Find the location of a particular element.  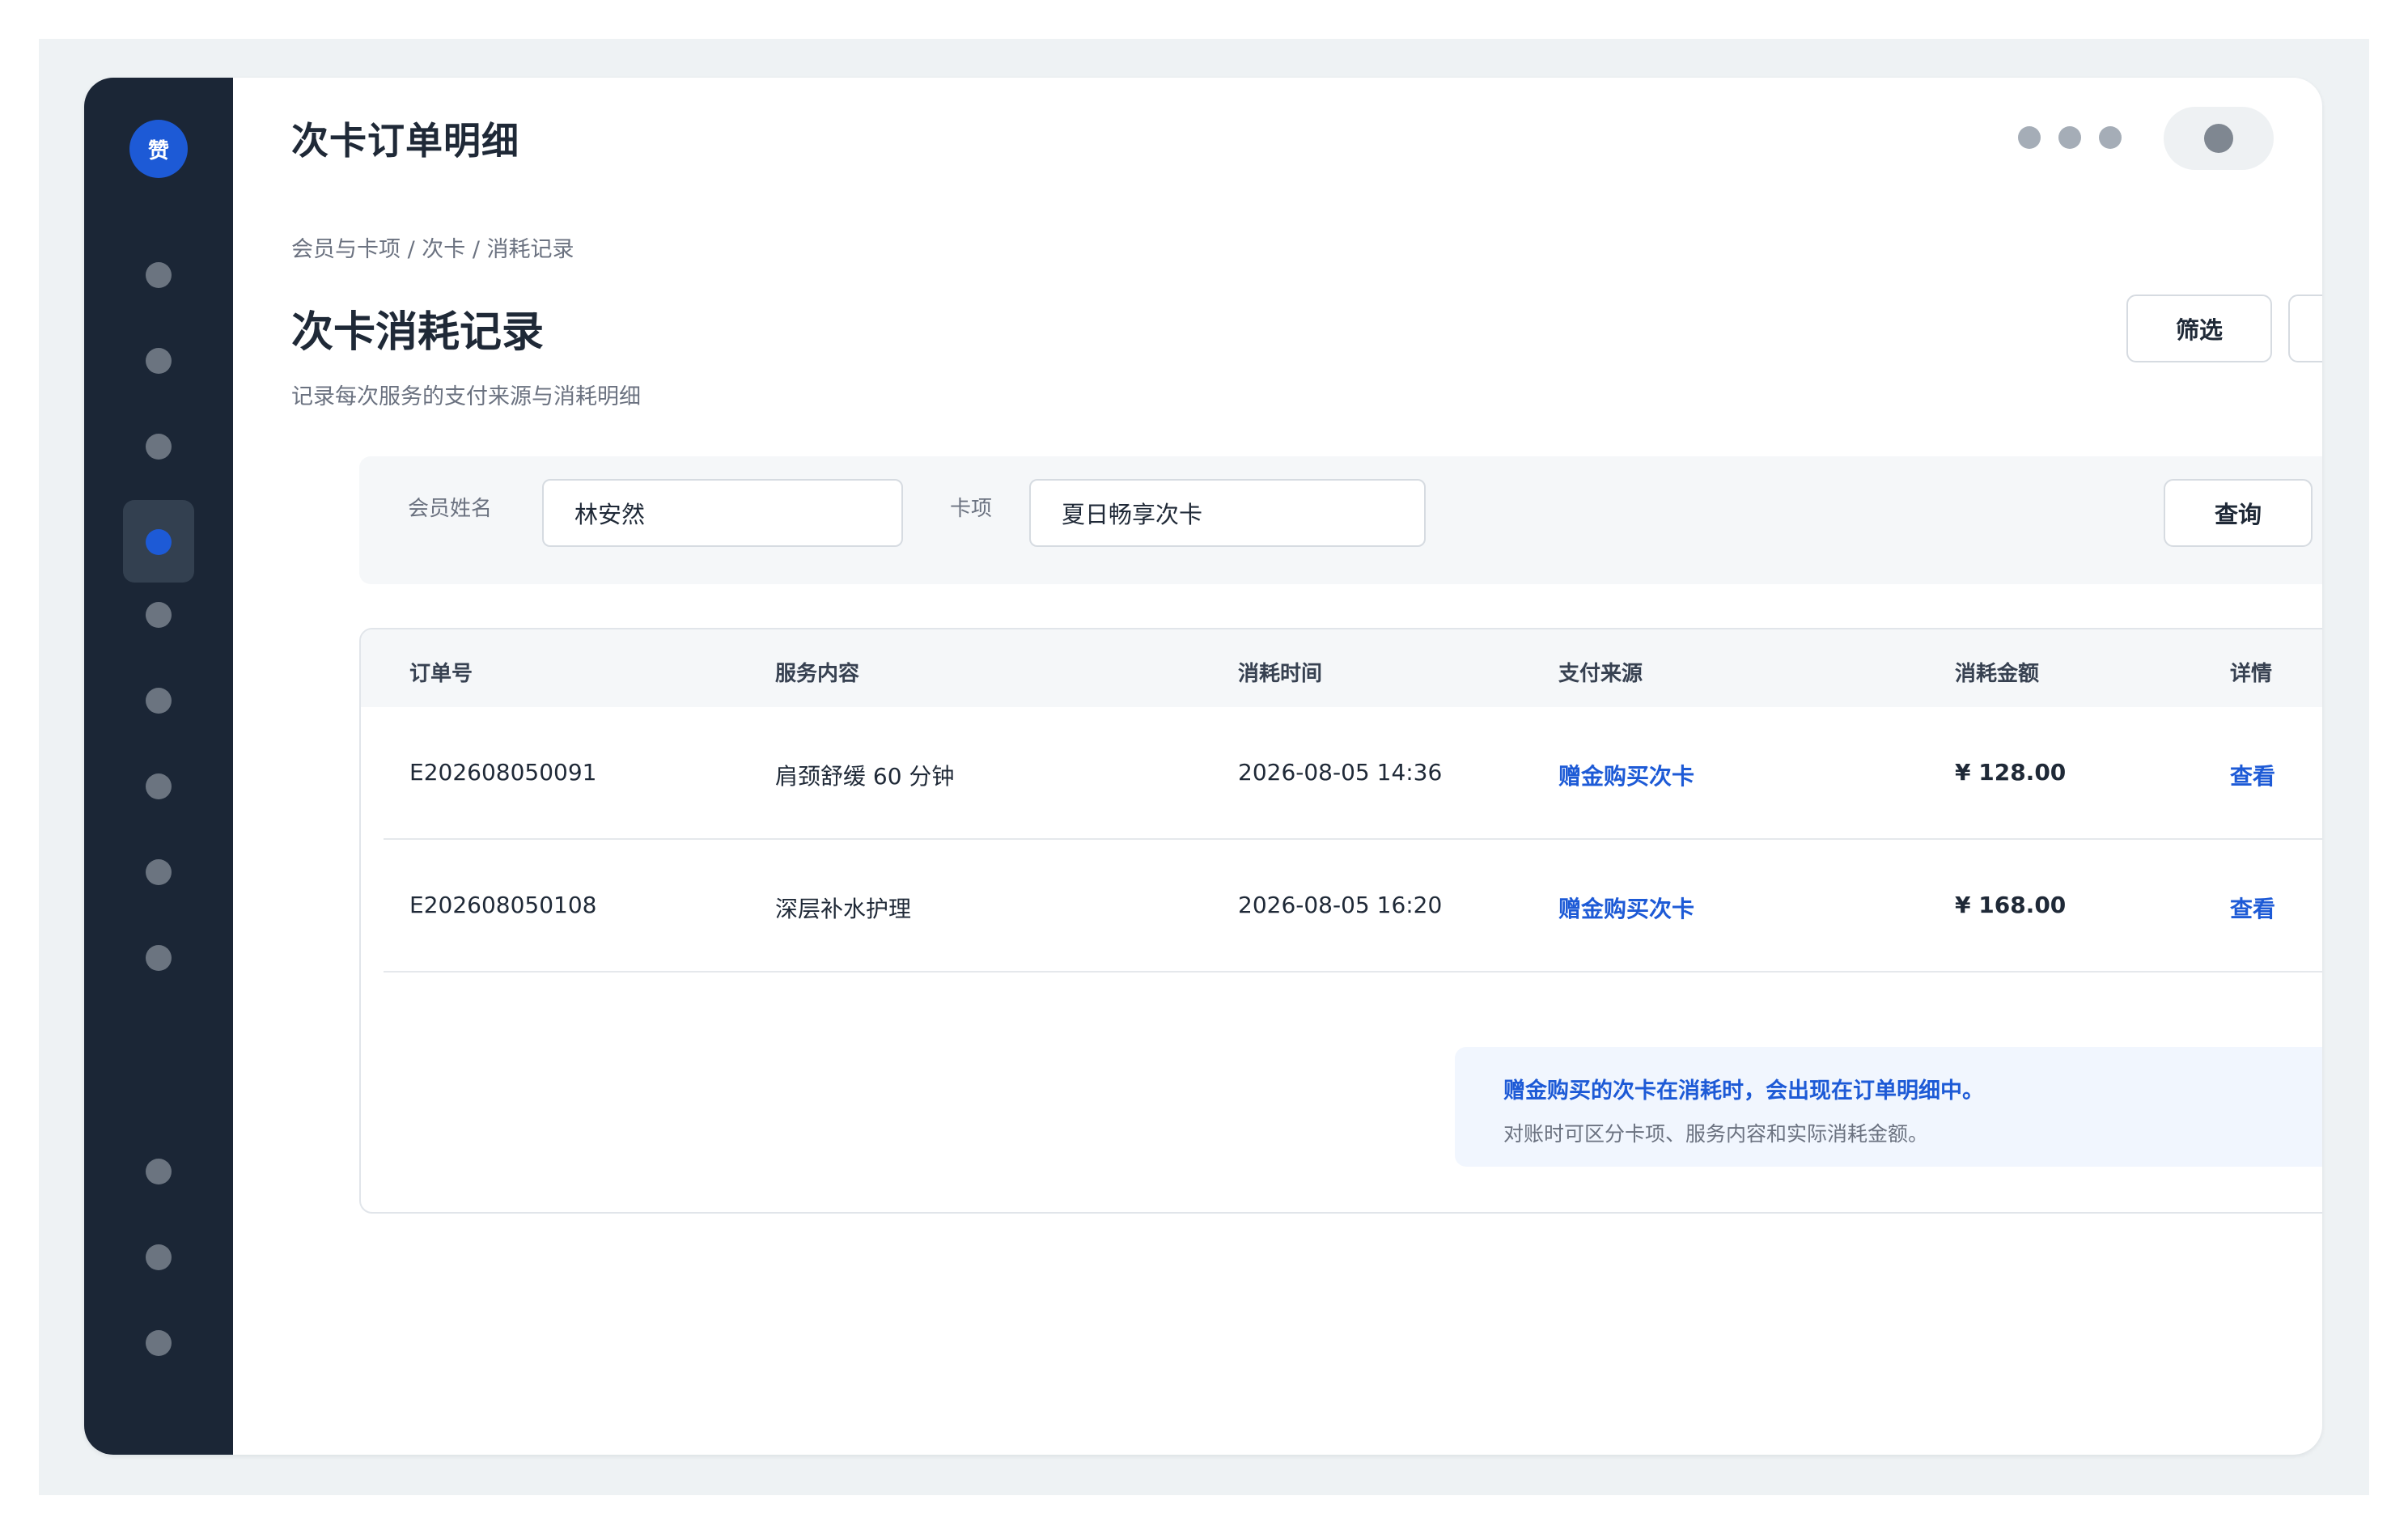

sidebar-item-5-icon is located at coordinates (159, 615).